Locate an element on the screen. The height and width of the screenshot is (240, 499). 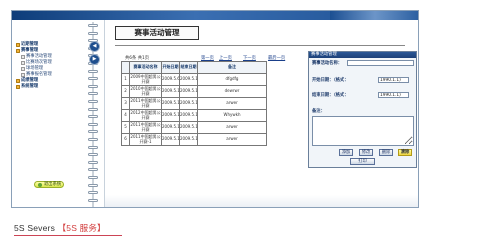
sidebar-item-label: 比赛场次管理 is located at coordinates (39, 62).